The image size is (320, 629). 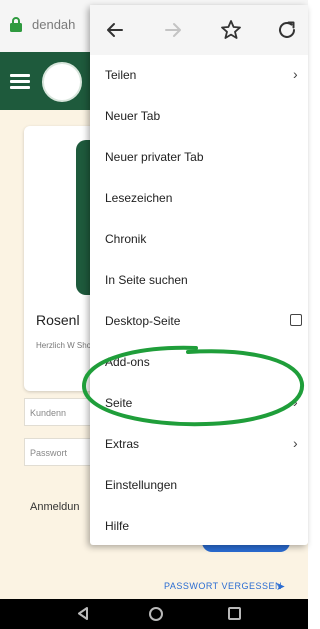 I want to click on lock-icon, so click(x=16, y=24).